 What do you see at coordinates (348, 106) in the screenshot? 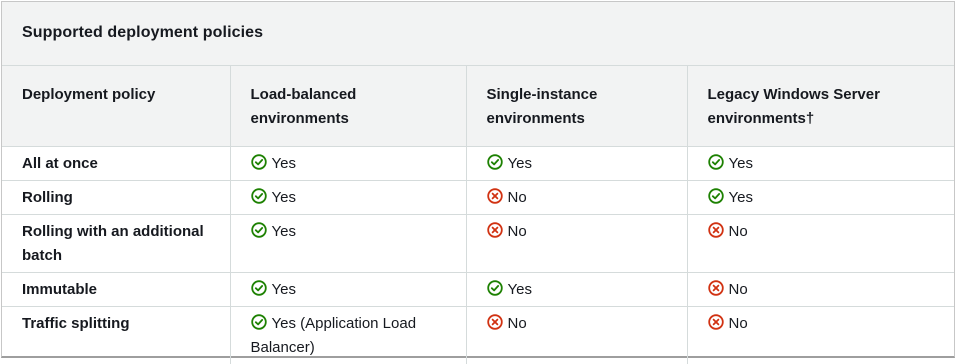
I see `header-load-balanced: Load-balanced environments` at bounding box center [348, 106].